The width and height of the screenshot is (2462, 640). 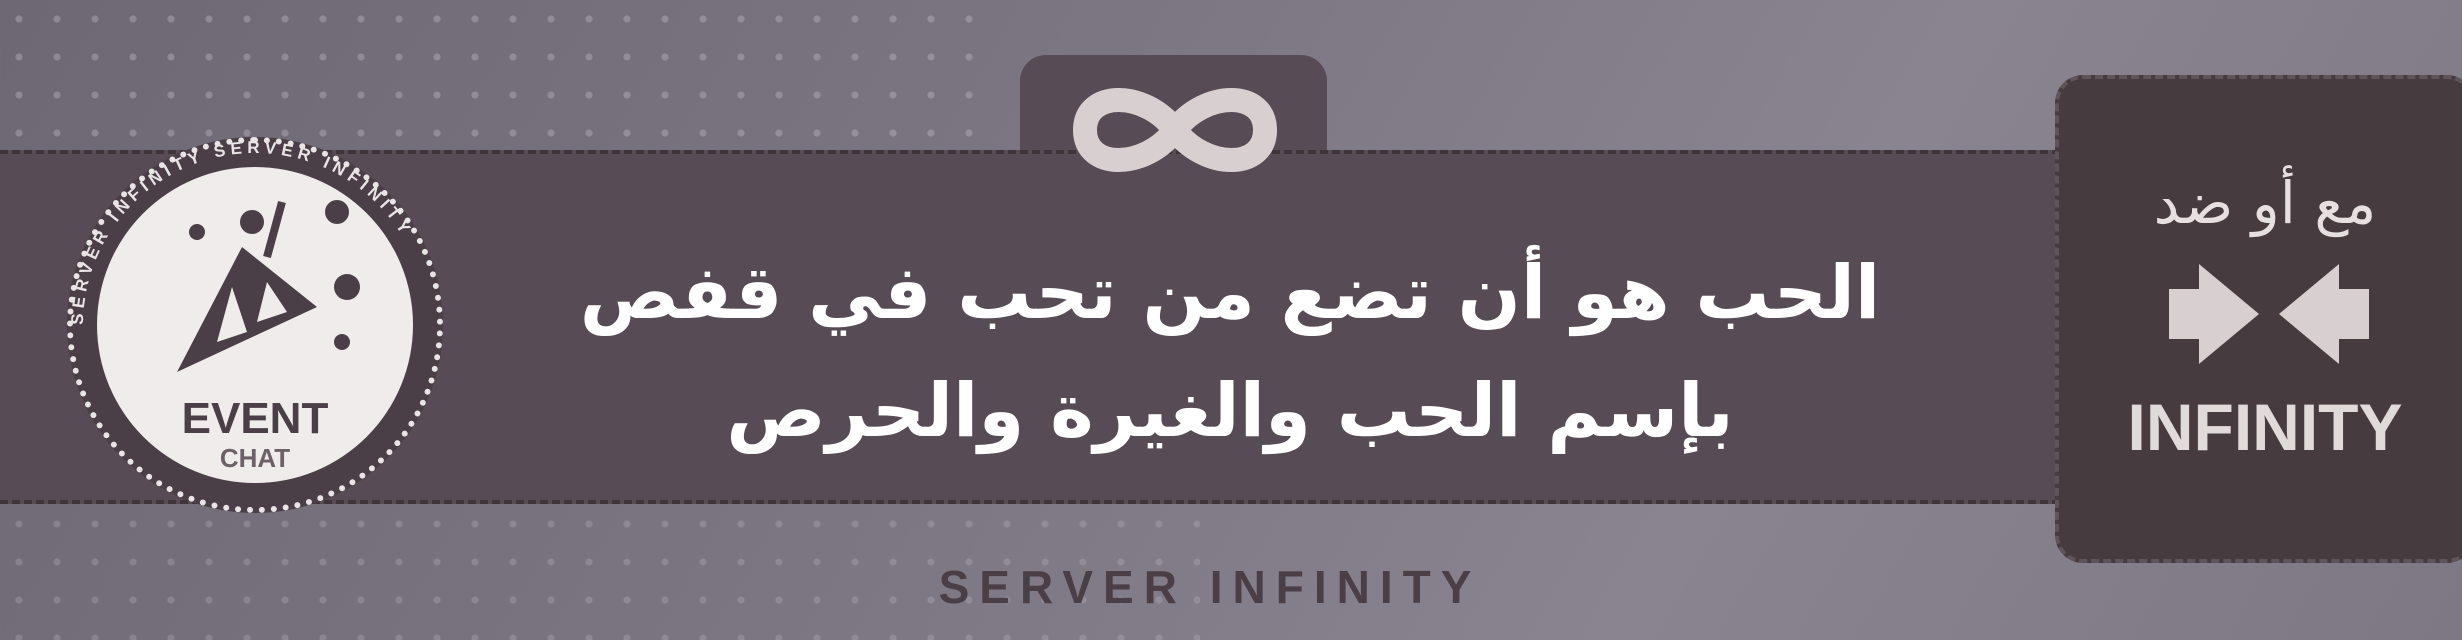 What do you see at coordinates (2265, 427) in the screenshot?
I see `panel-brand: INFINITY` at bounding box center [2265, 427].